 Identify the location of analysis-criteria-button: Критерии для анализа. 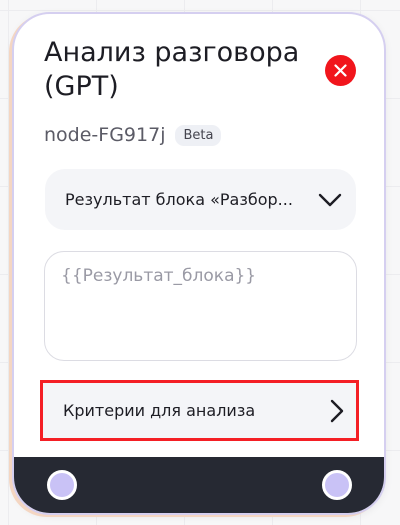
(199, 410).